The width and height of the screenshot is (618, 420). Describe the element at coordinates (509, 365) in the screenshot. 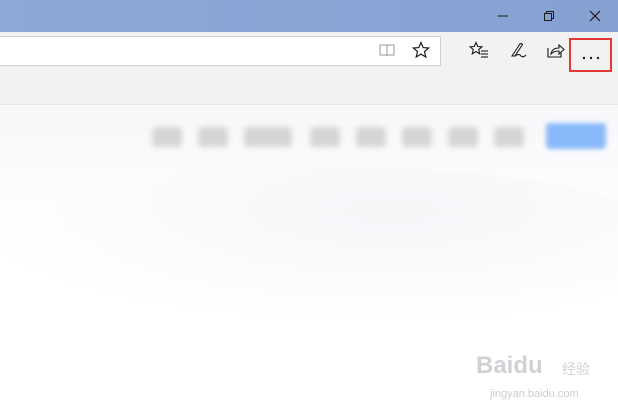

I see `watermark-brand: Baidu` at that location.